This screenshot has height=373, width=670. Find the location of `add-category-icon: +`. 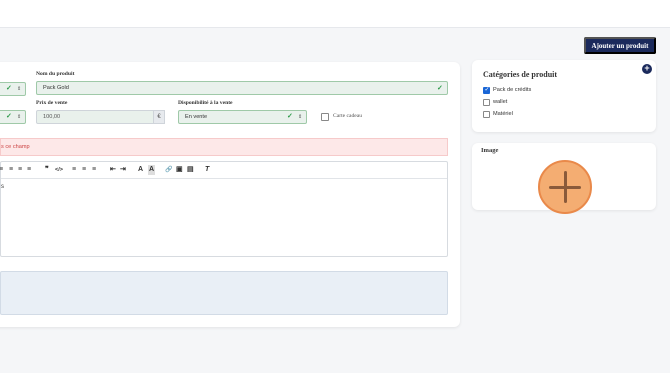

add-category-icon: + is located at coordinates (647, 69).